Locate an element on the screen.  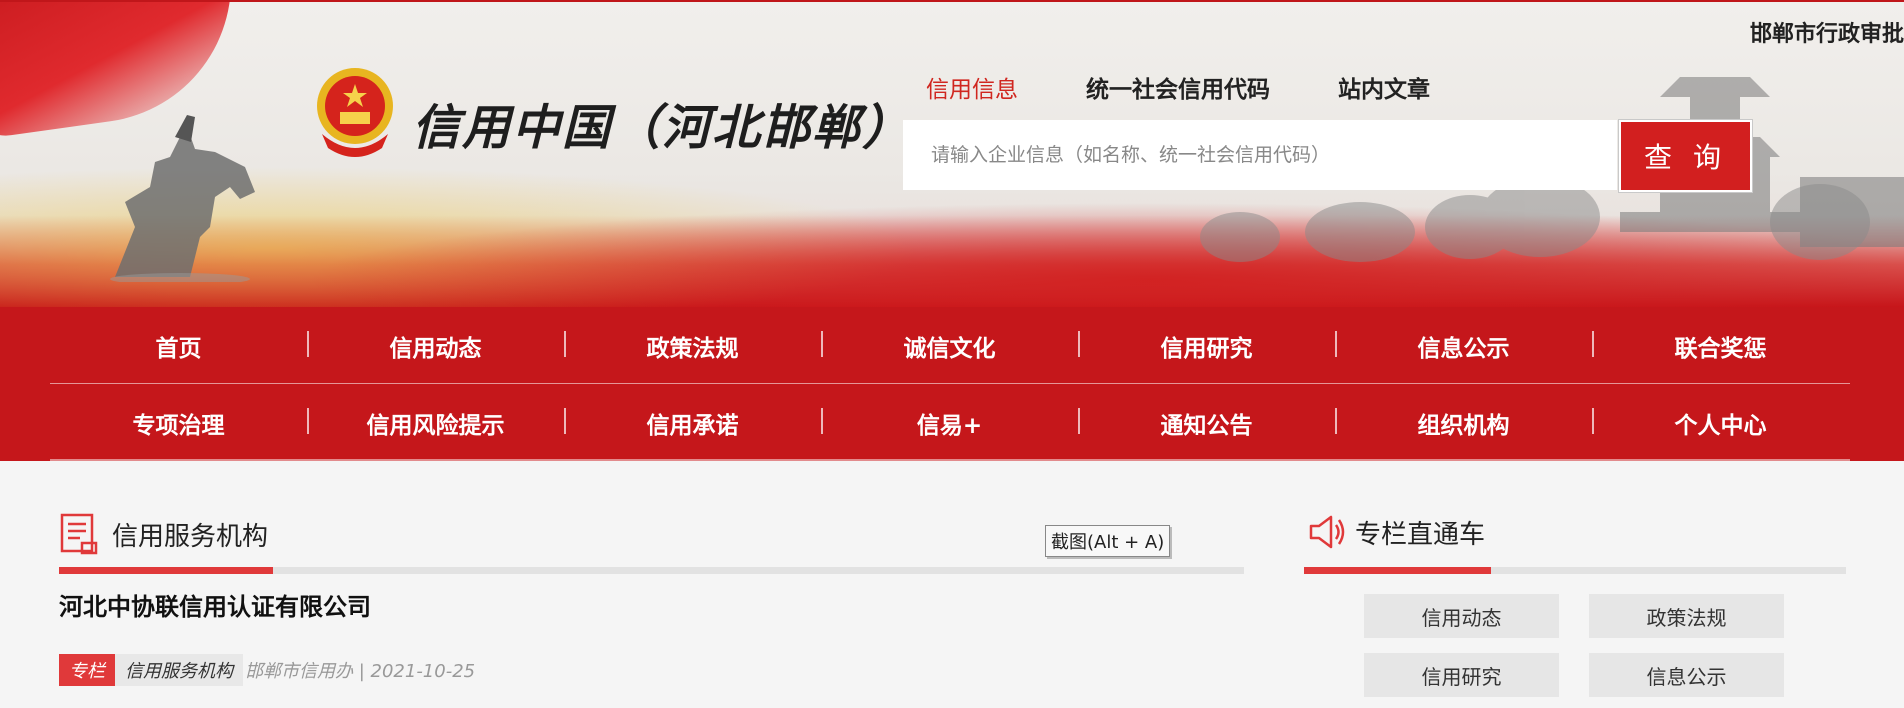
article-meta: 专栏 信用服务机构 邯郸市信用办 | 2021-10-25 is located at coordinates (267, 670).